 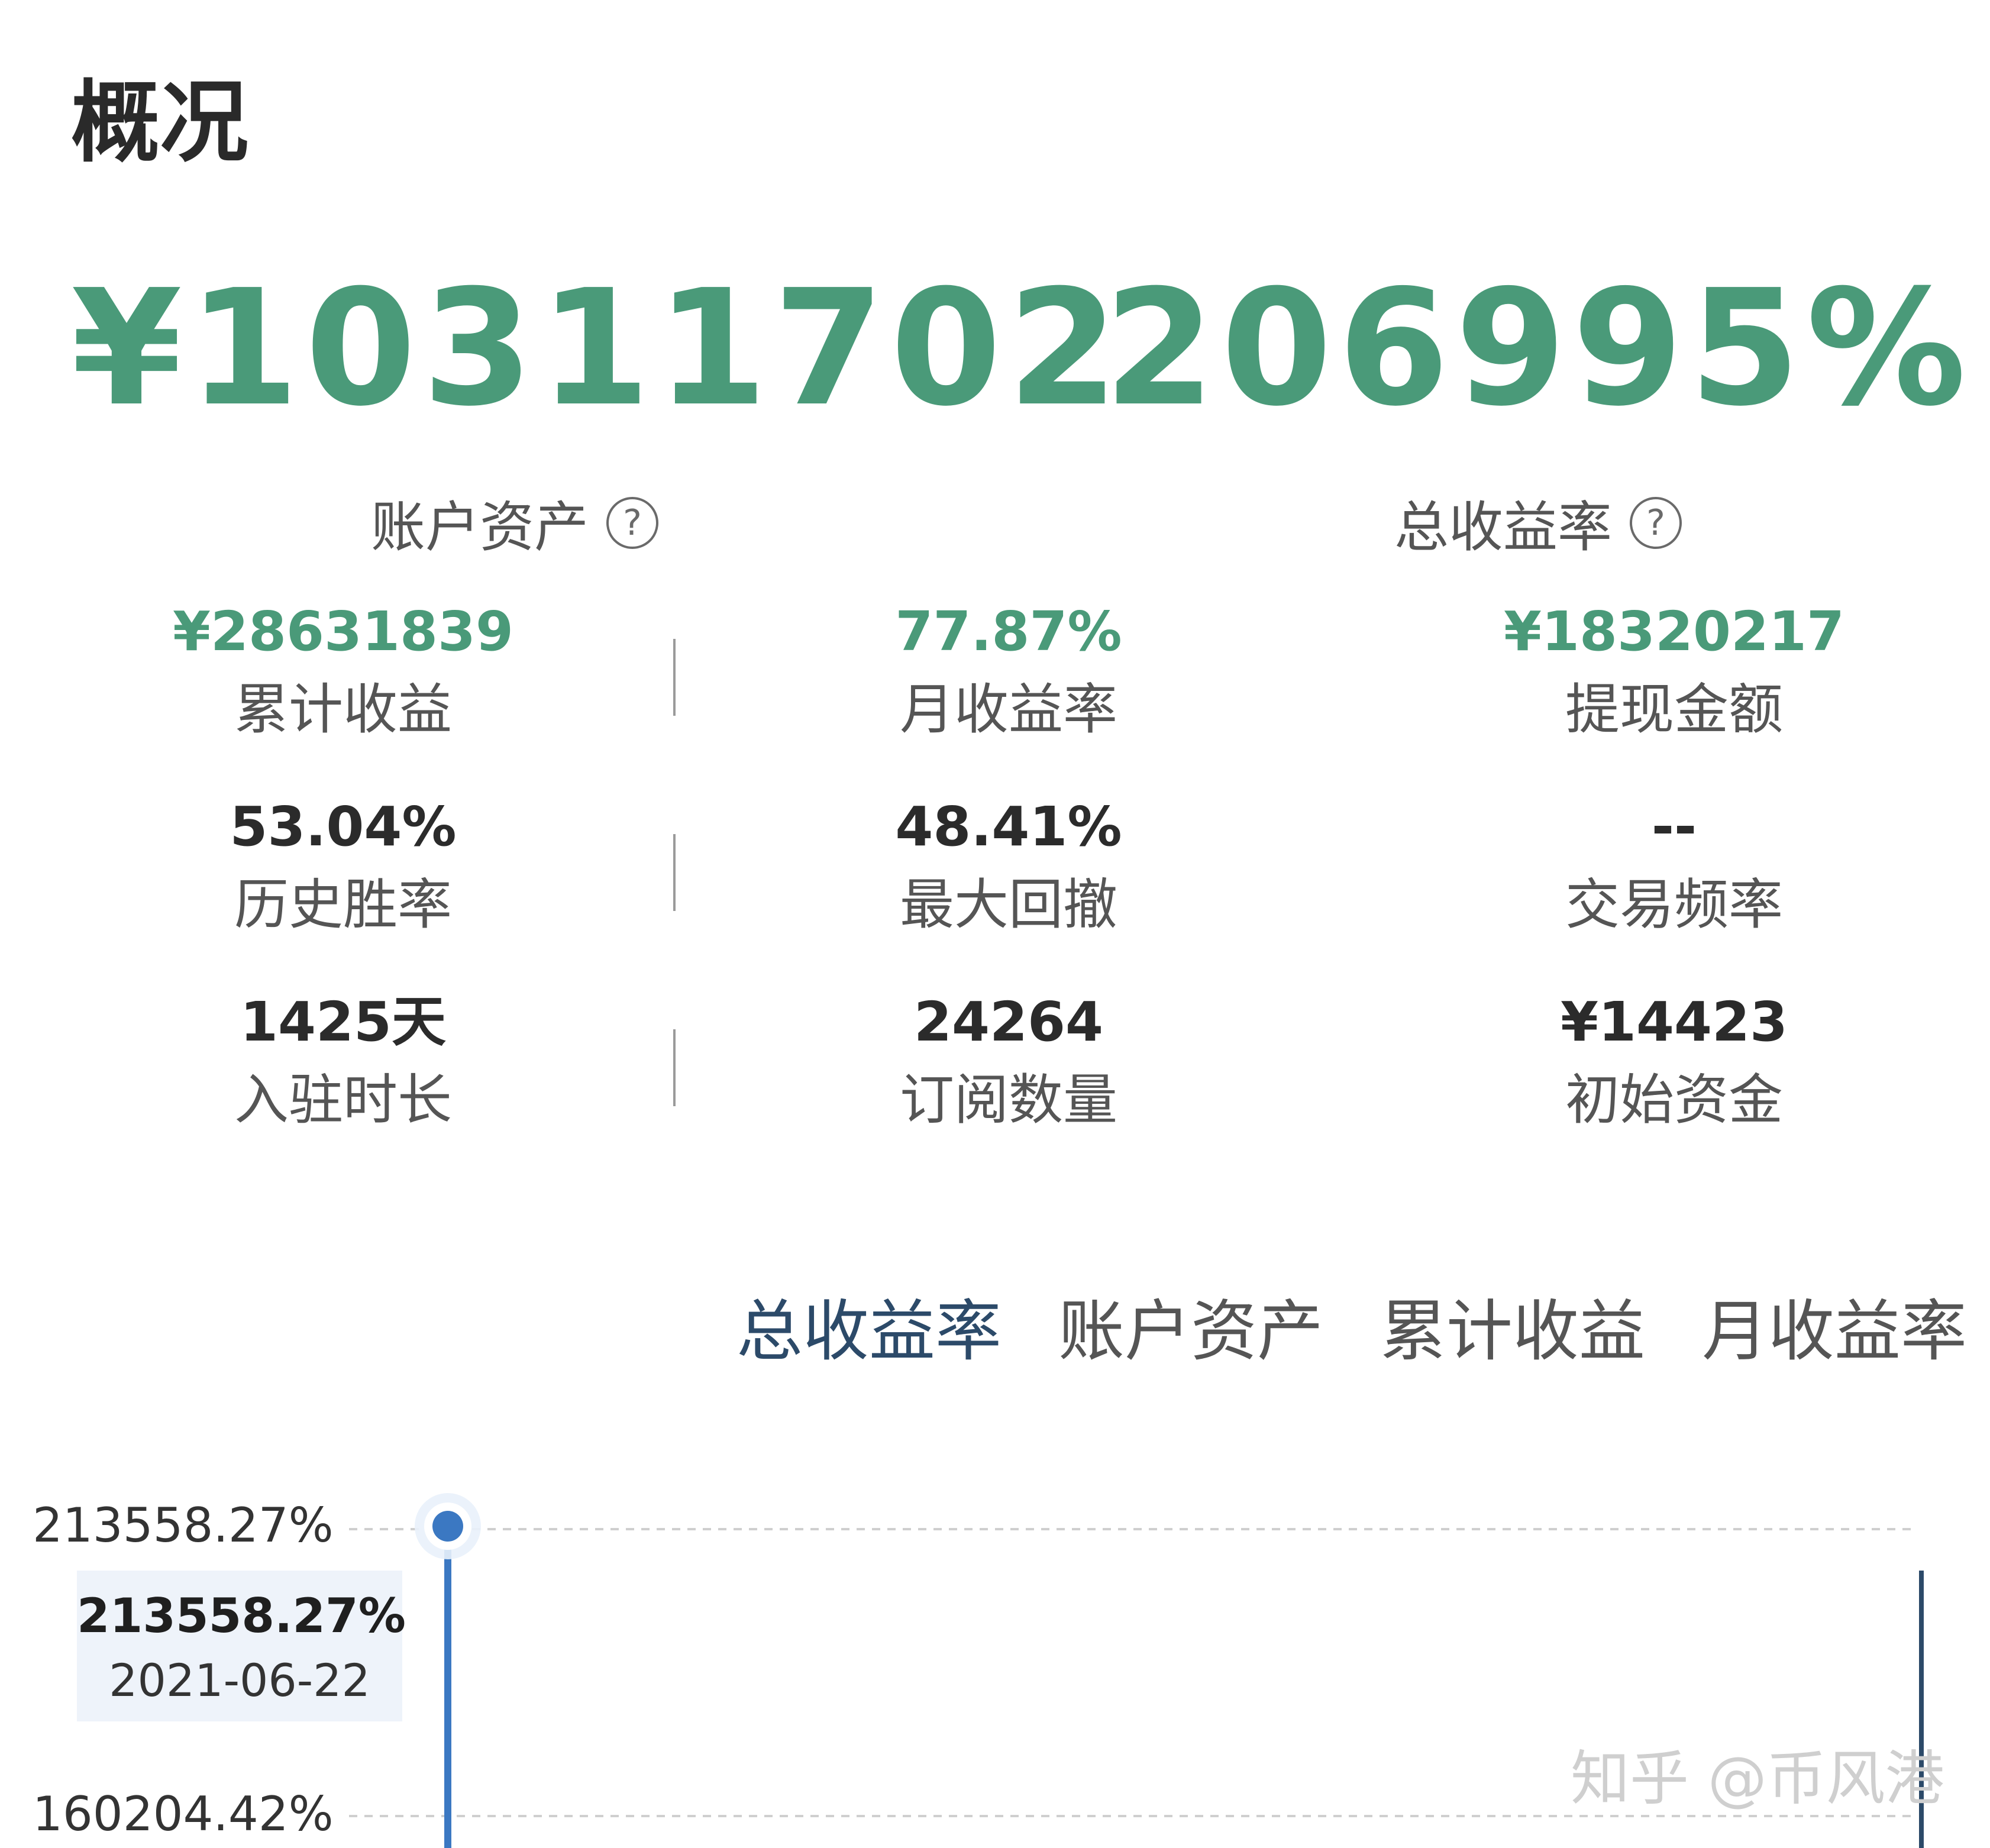 What do you see at coordinates (1835, 1326) in the screenshot?
I see `tab-monthly-return: 月收益率` at bounding box center [1835, 1326].